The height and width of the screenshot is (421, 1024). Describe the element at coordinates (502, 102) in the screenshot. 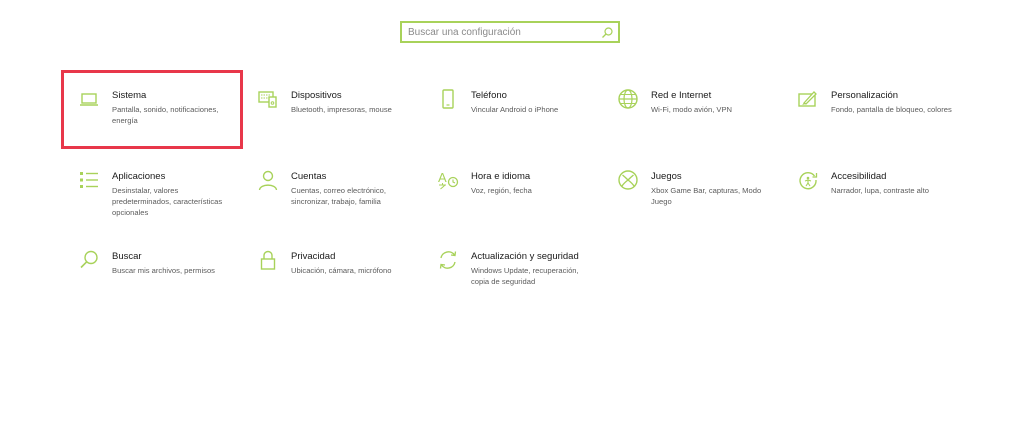

I see `tile-telefono: Teléfono Vincular Android o iPhone` at that location.